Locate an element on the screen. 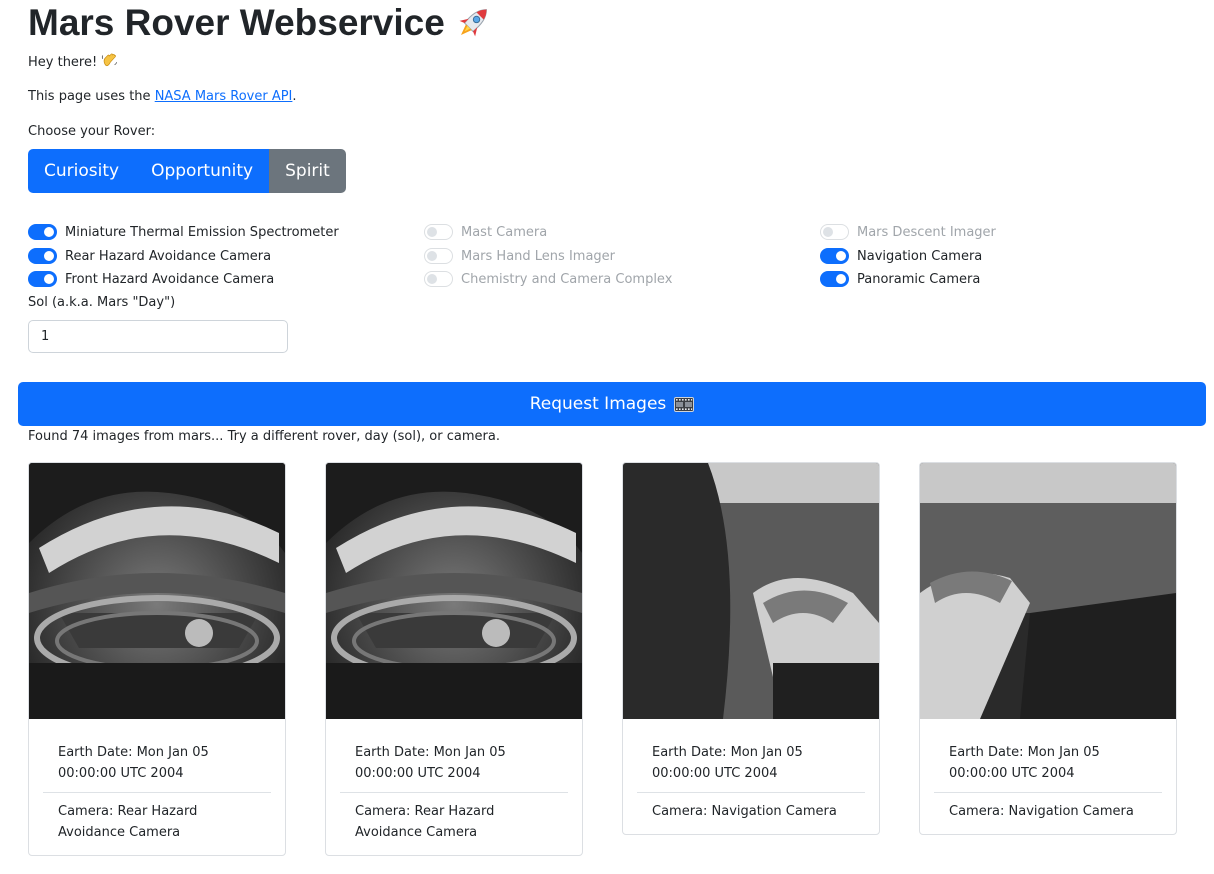 This screenshot has width=1214, height=874. camera-switch-navcam: Navigation Camera is located at coordinates (901, 256).